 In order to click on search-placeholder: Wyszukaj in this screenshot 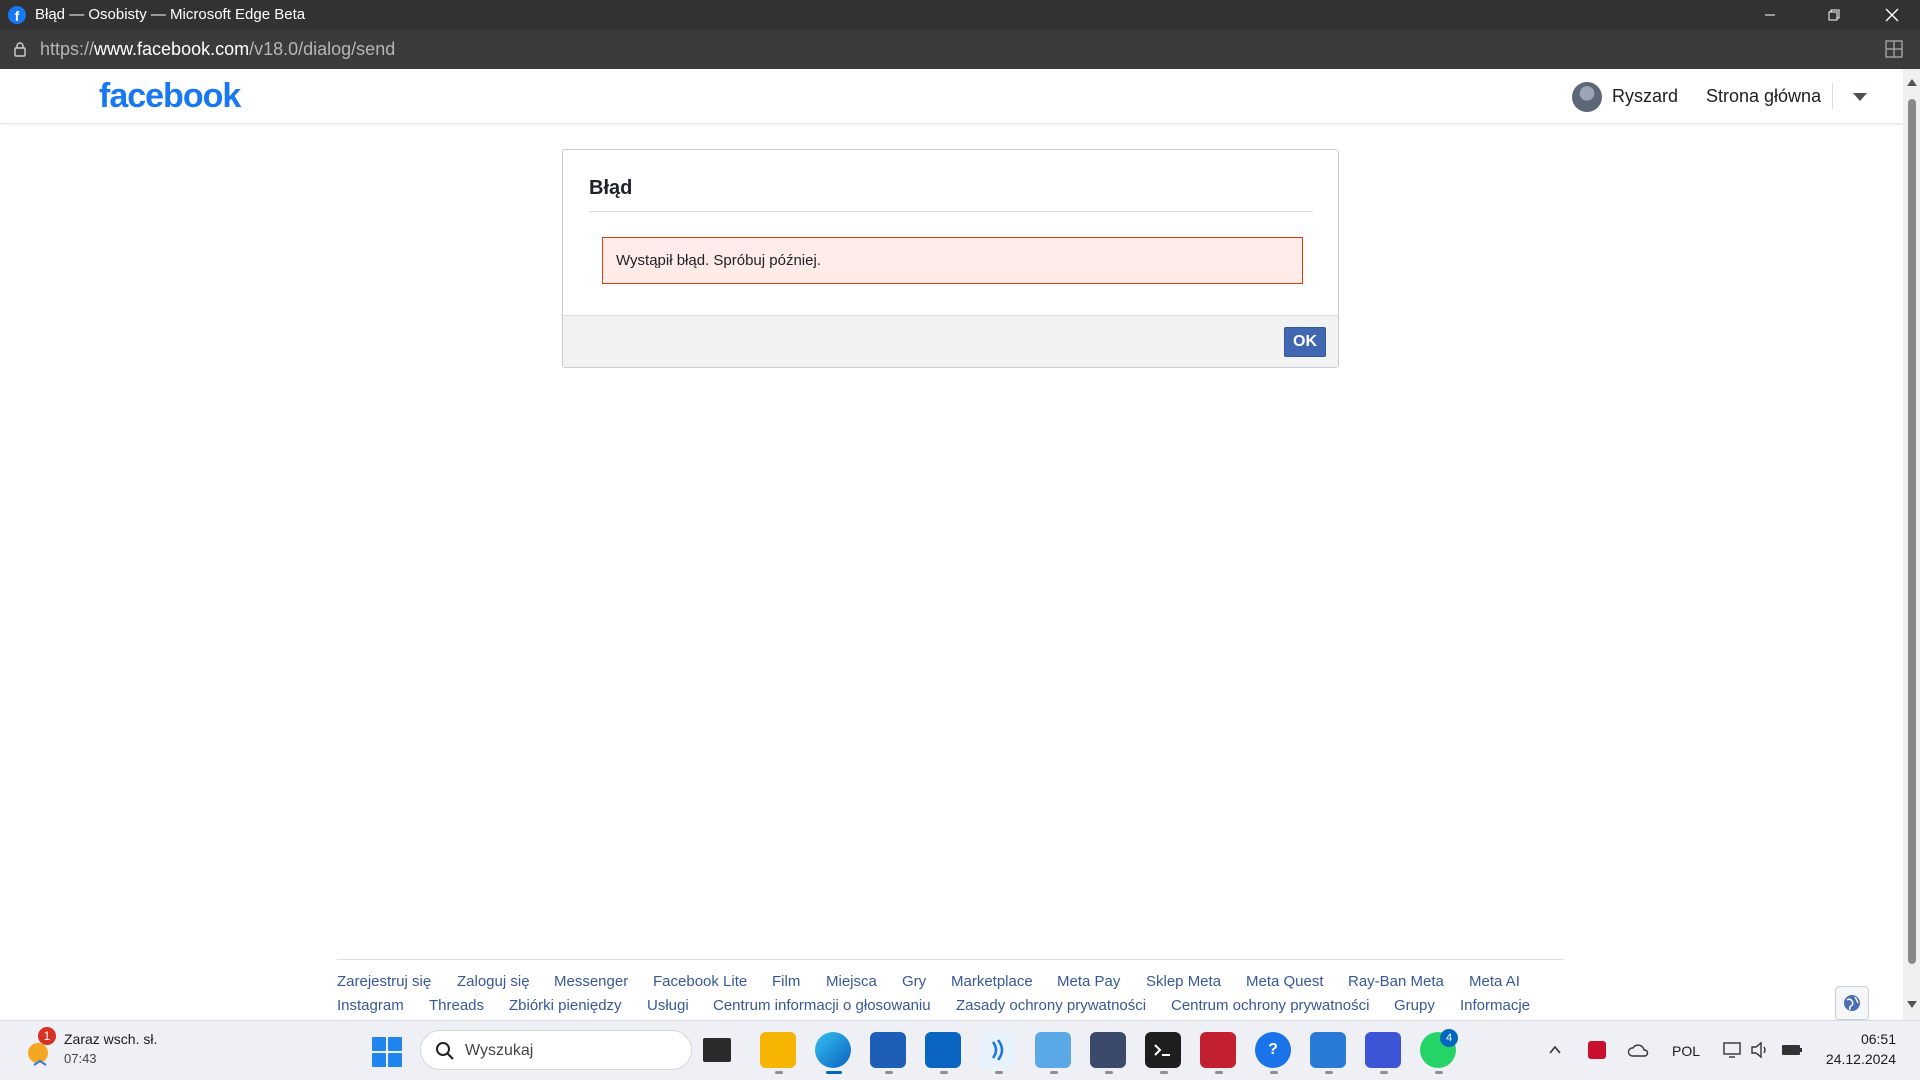, I will do `click(499, 1050)`.